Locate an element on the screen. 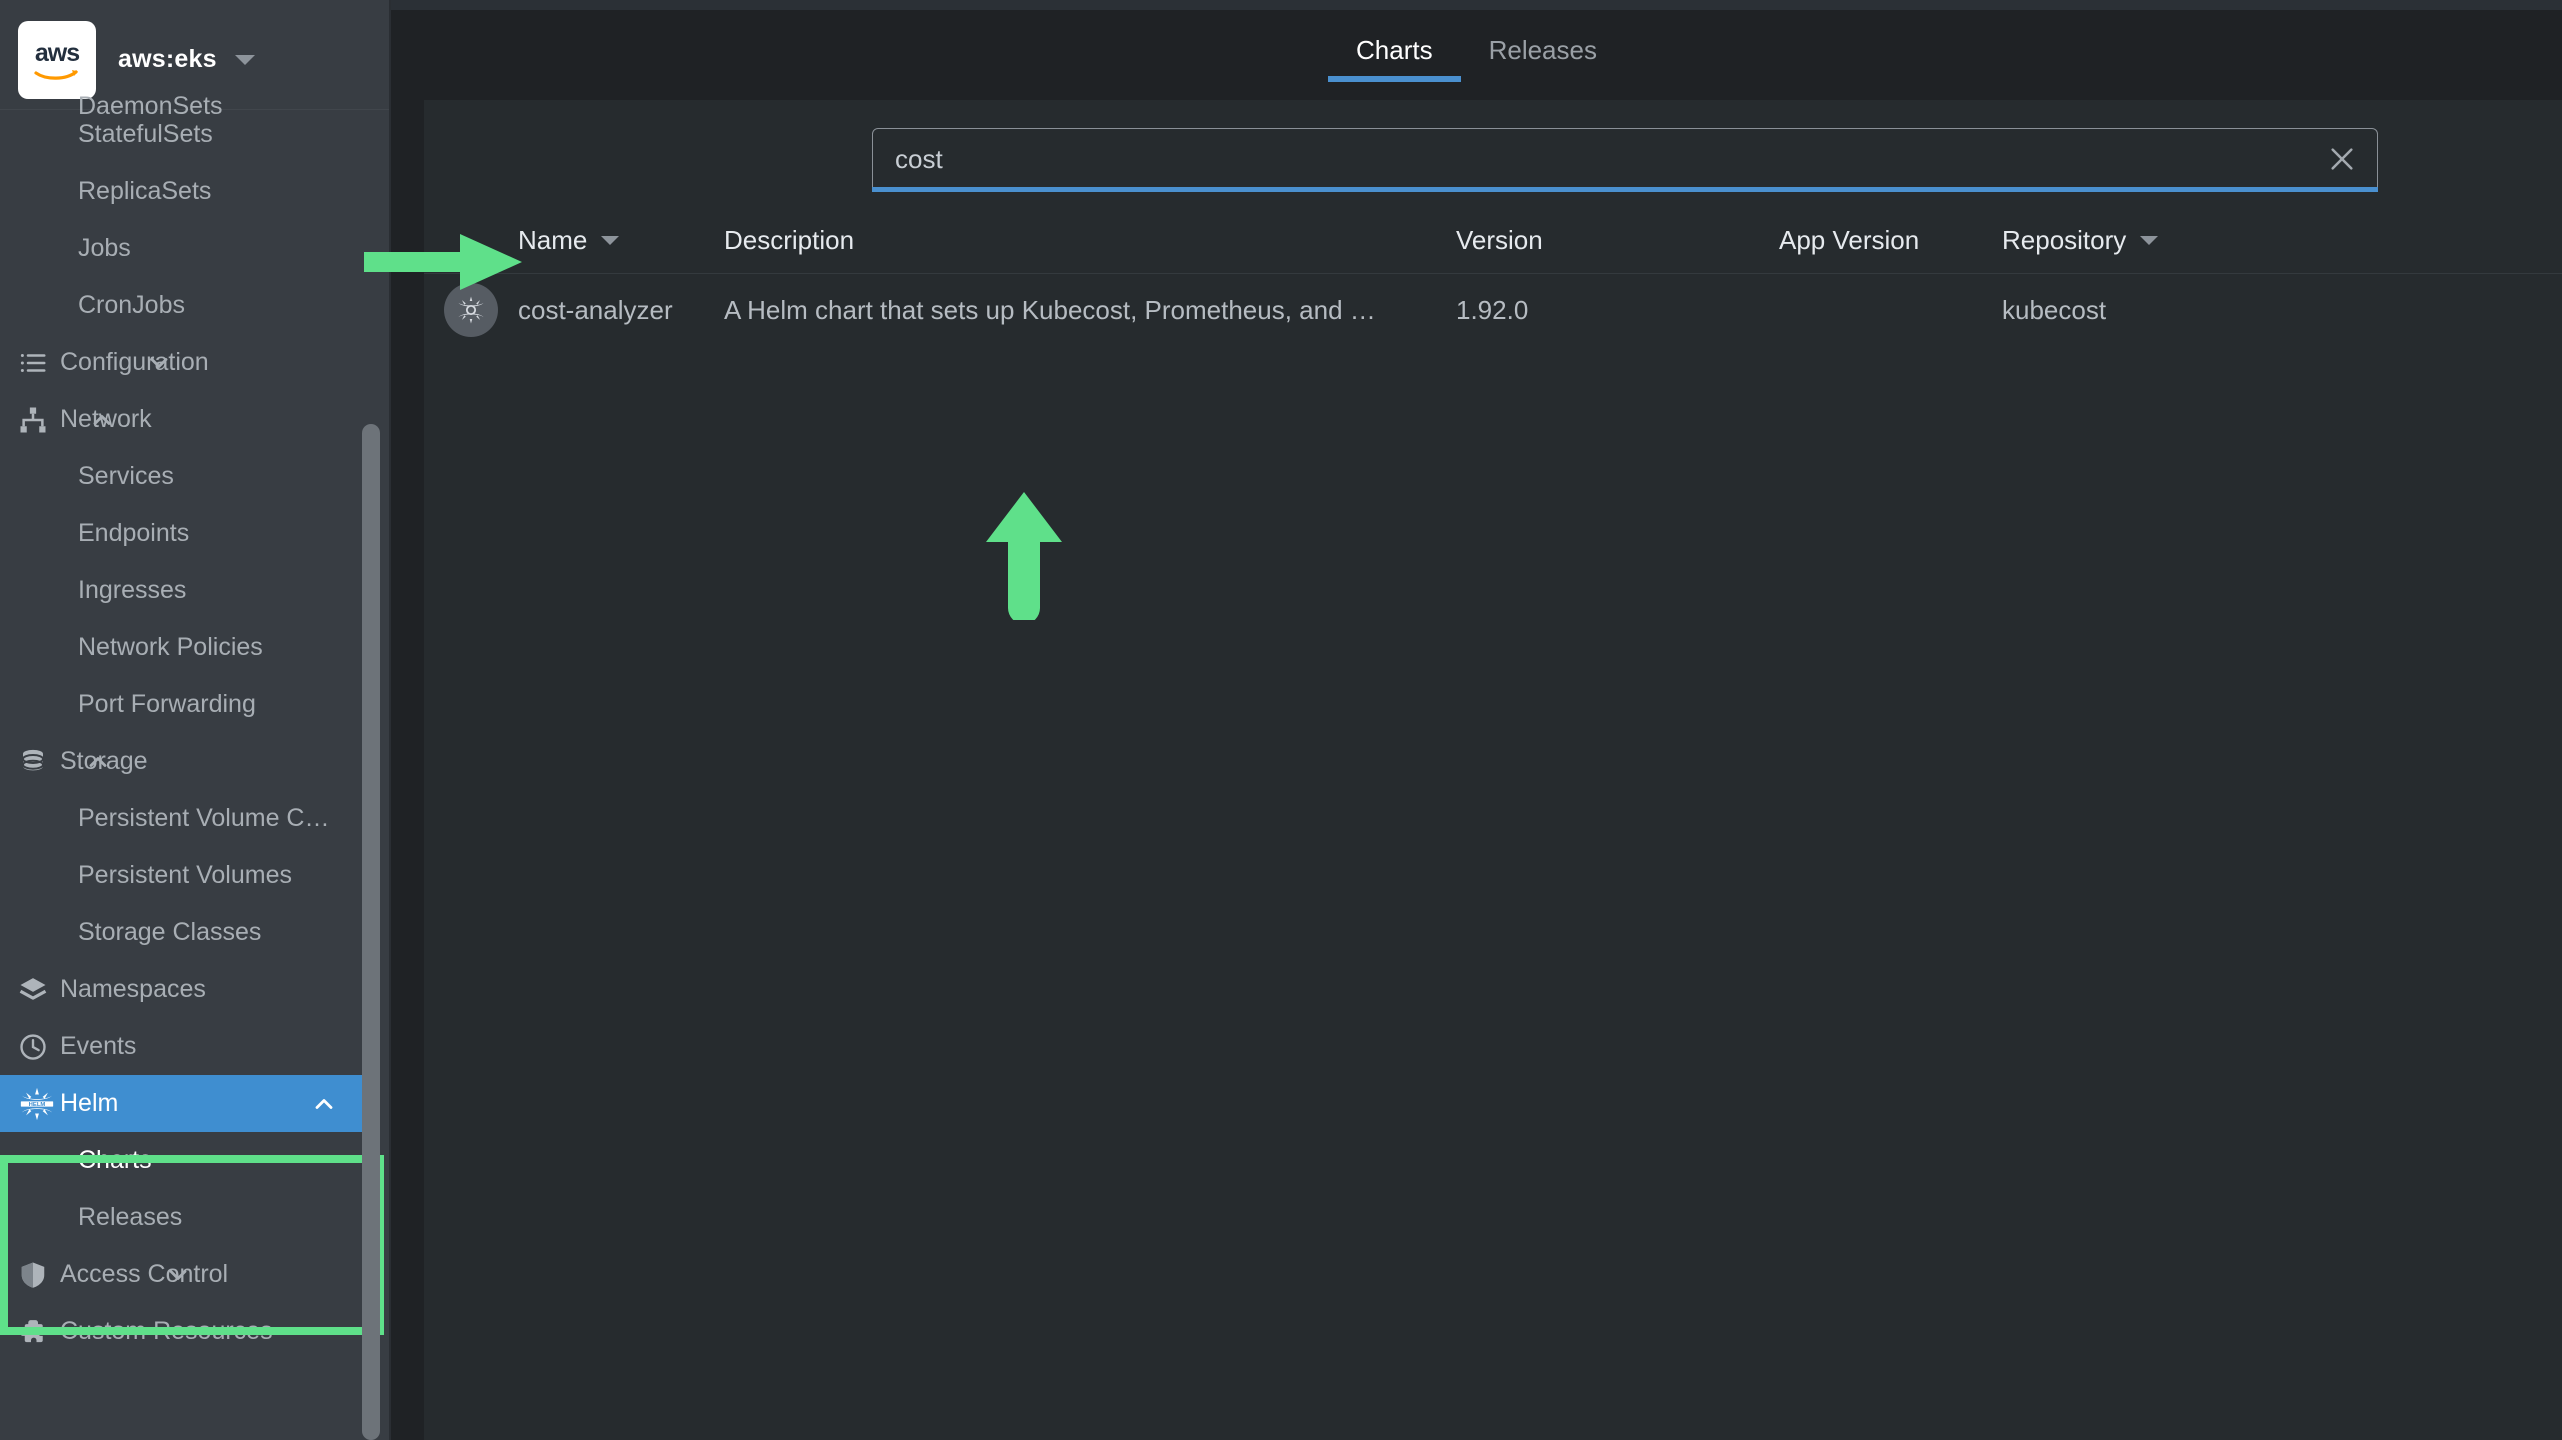  sidebar-item-charts: Charts is located at coordinates (76, 1160).